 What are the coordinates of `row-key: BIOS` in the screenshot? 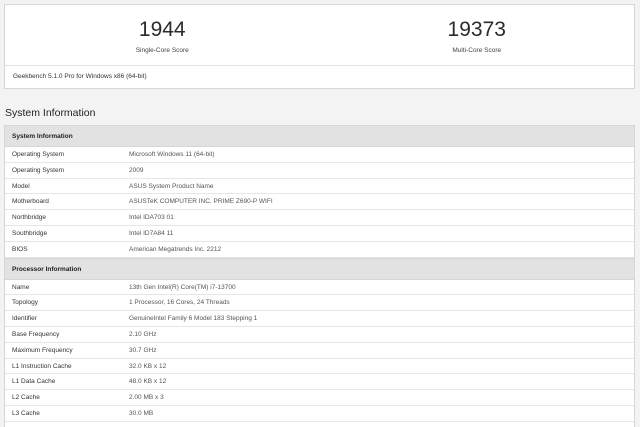 It's located at (20, 249).